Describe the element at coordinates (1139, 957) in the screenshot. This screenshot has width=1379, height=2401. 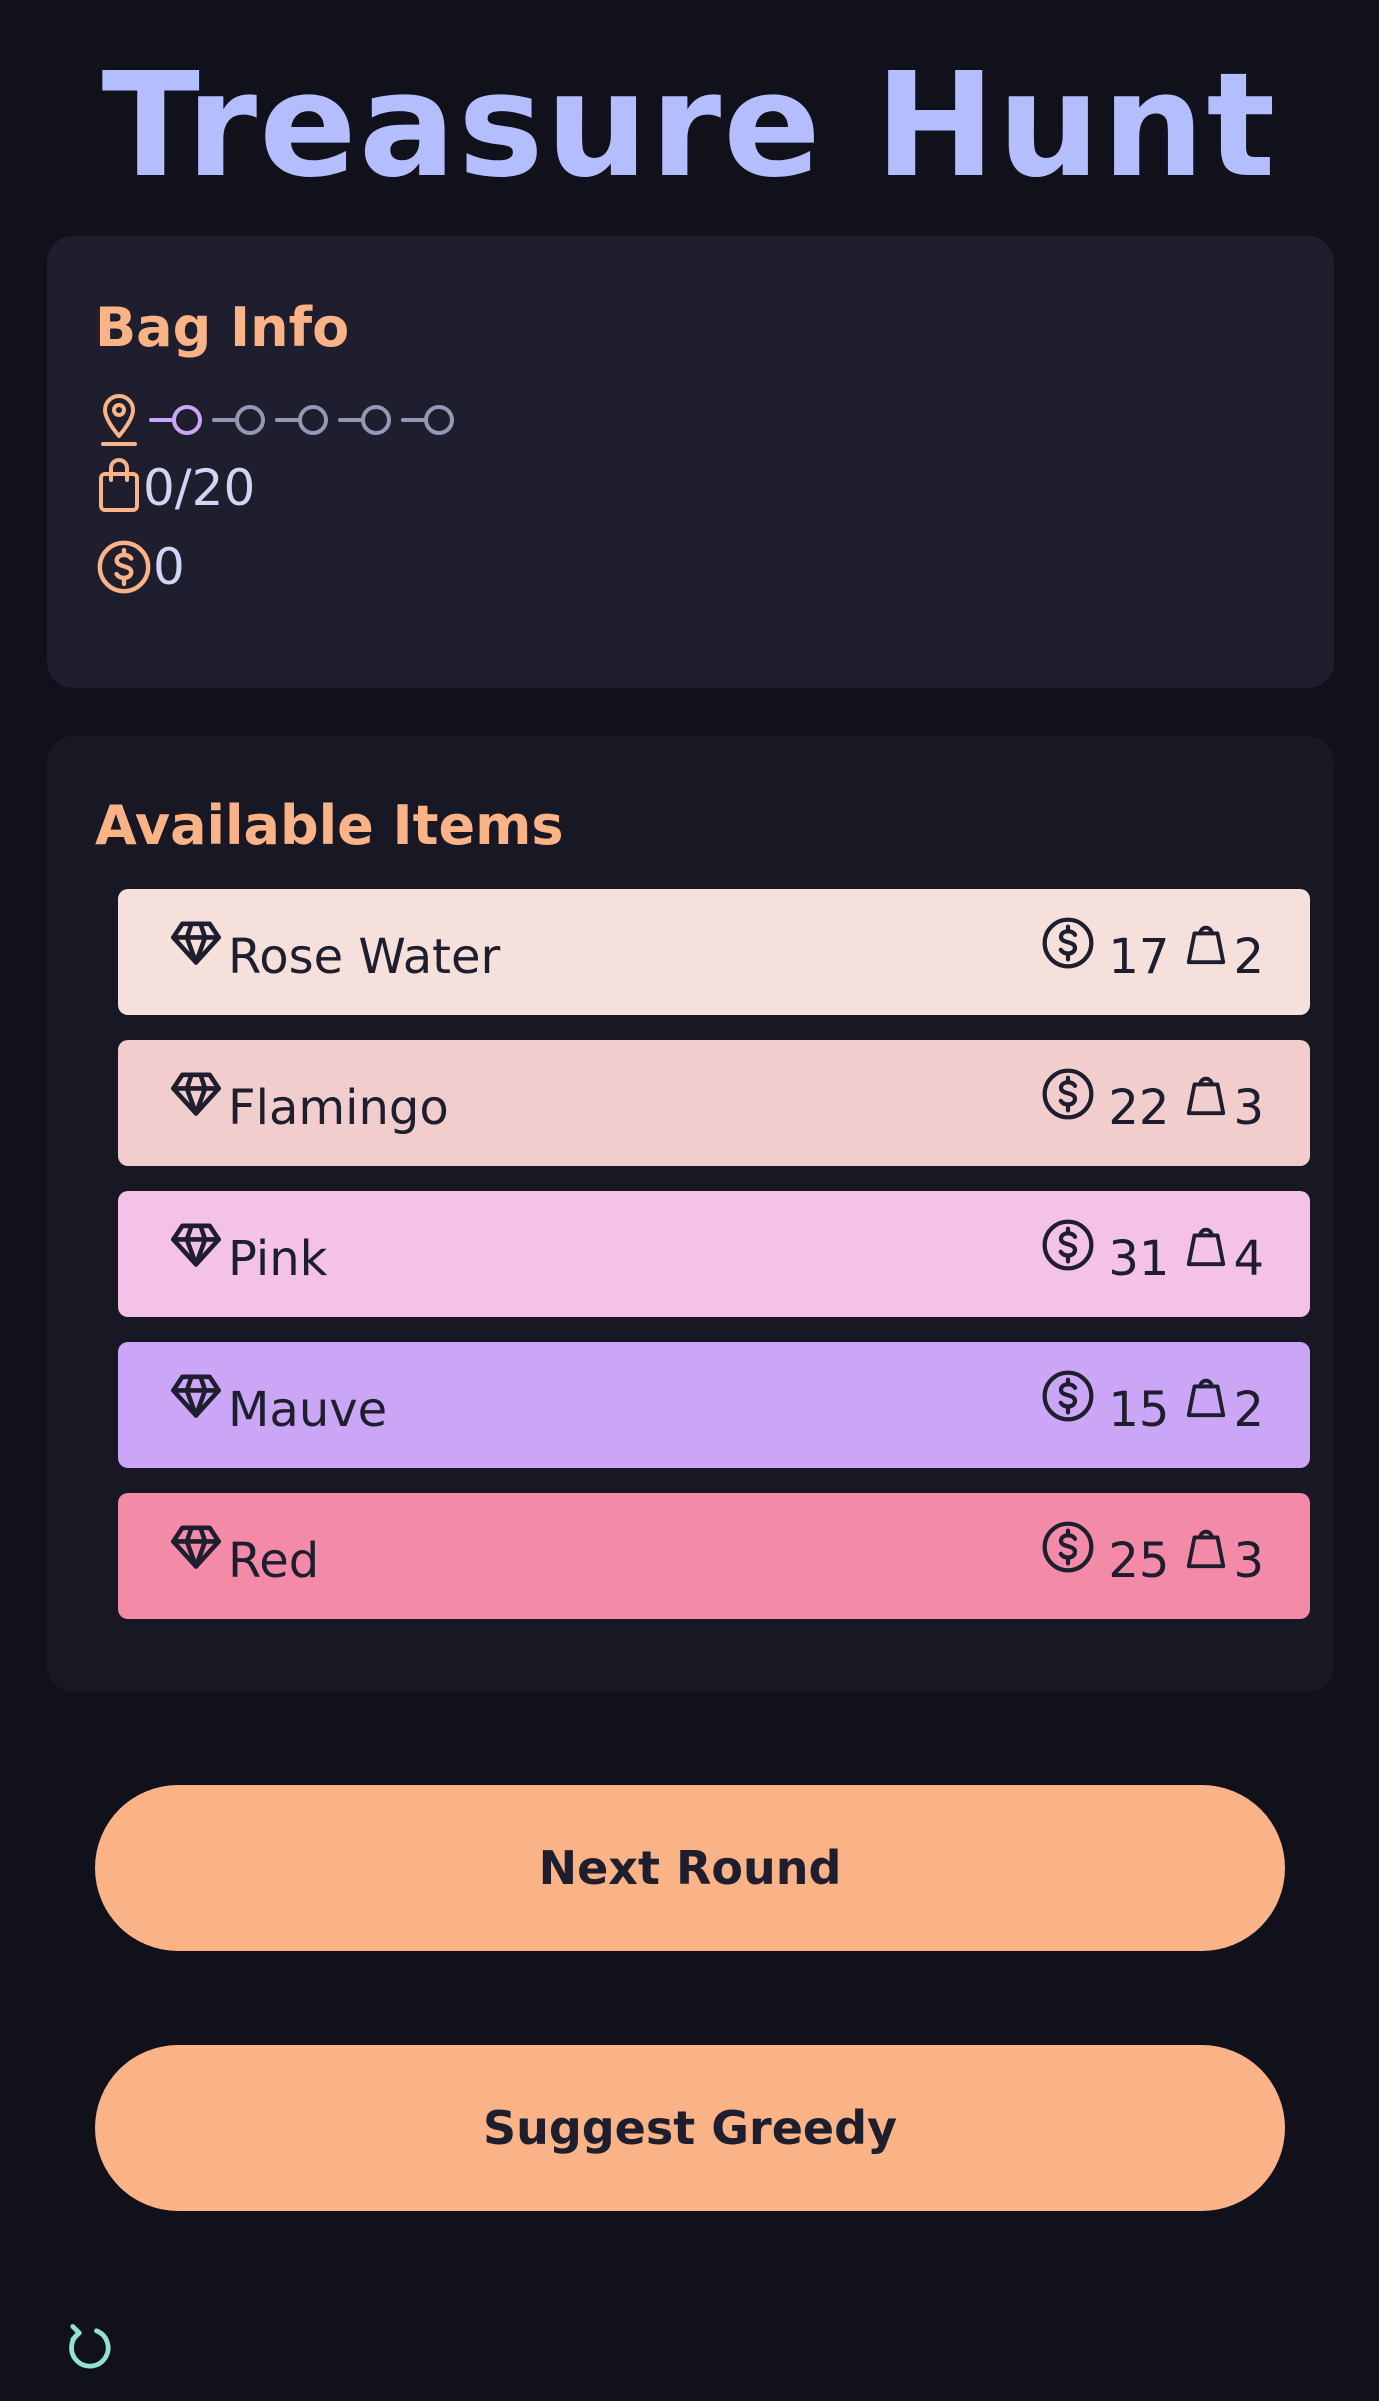
I see `item-value: 17` at that location.